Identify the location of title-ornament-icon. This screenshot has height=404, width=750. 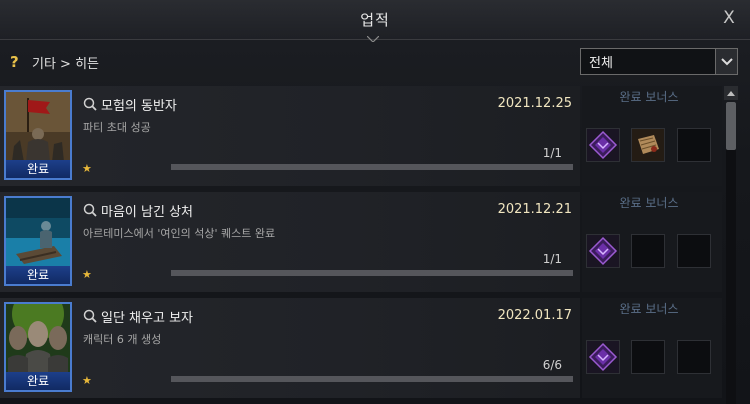
(373, 39).